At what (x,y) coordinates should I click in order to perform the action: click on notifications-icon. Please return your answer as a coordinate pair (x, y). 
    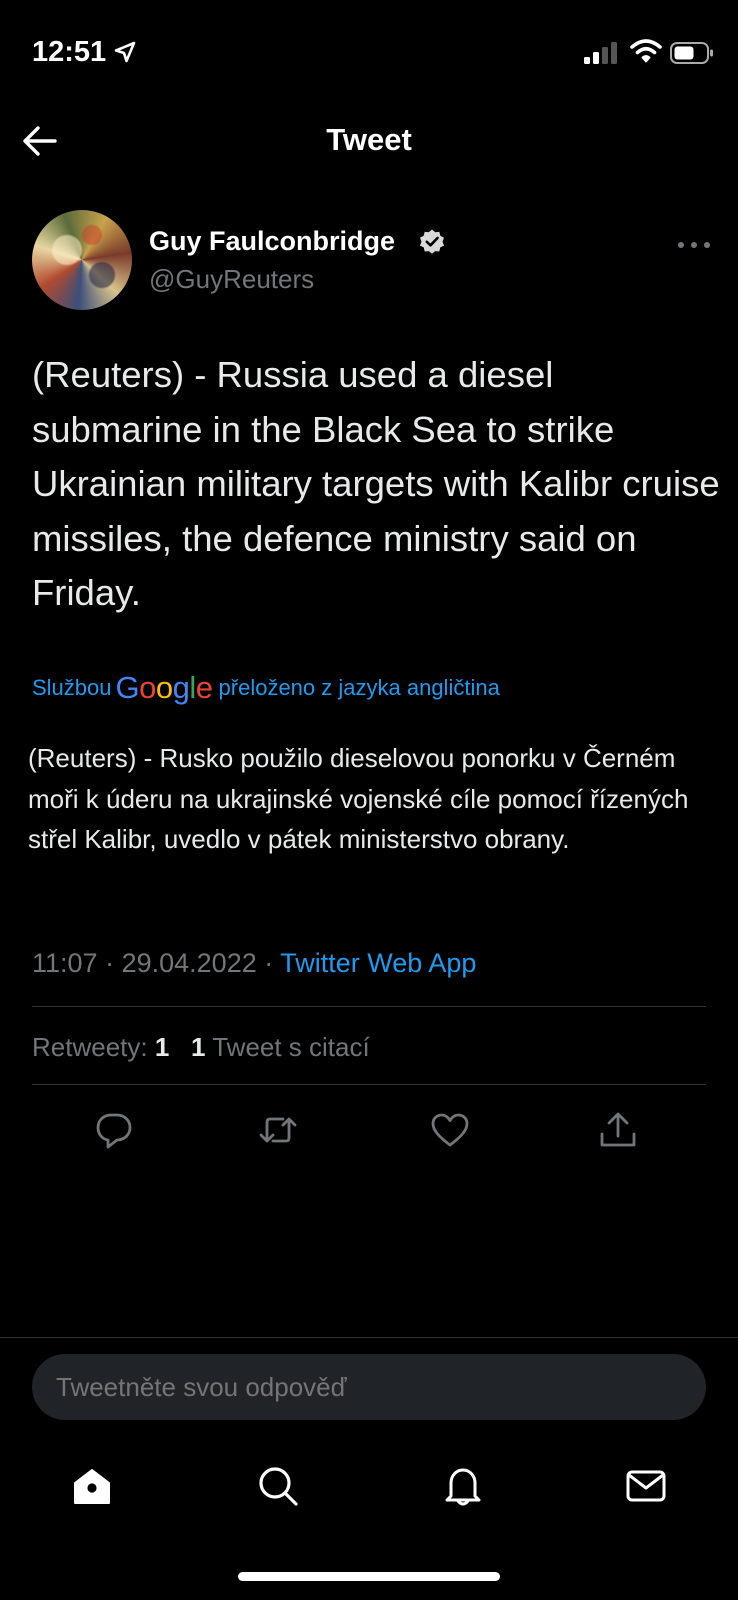
    Looking at the image, I should click on (463, 1486).